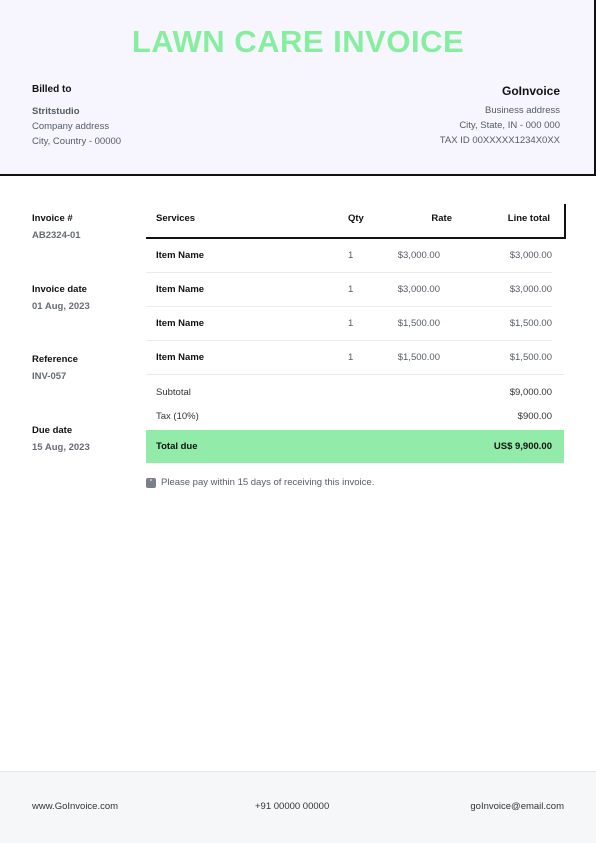 This screenshot has height=843, width=596. I want to click on qty-header: Qty, so click(356, 218).